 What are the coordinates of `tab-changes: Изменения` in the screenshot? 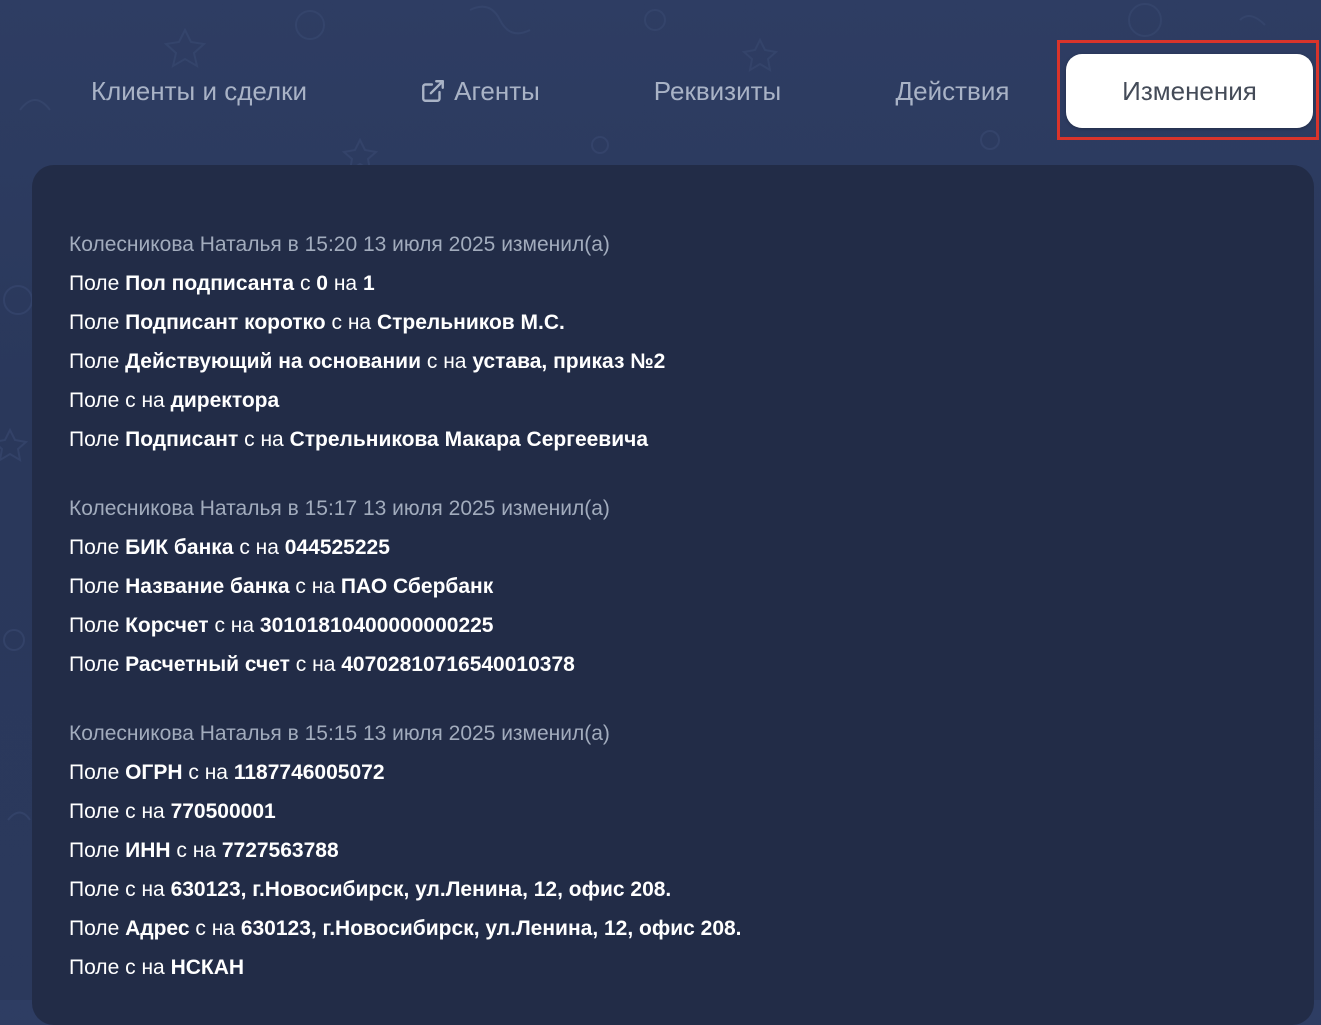 It's located at (1189, 91).